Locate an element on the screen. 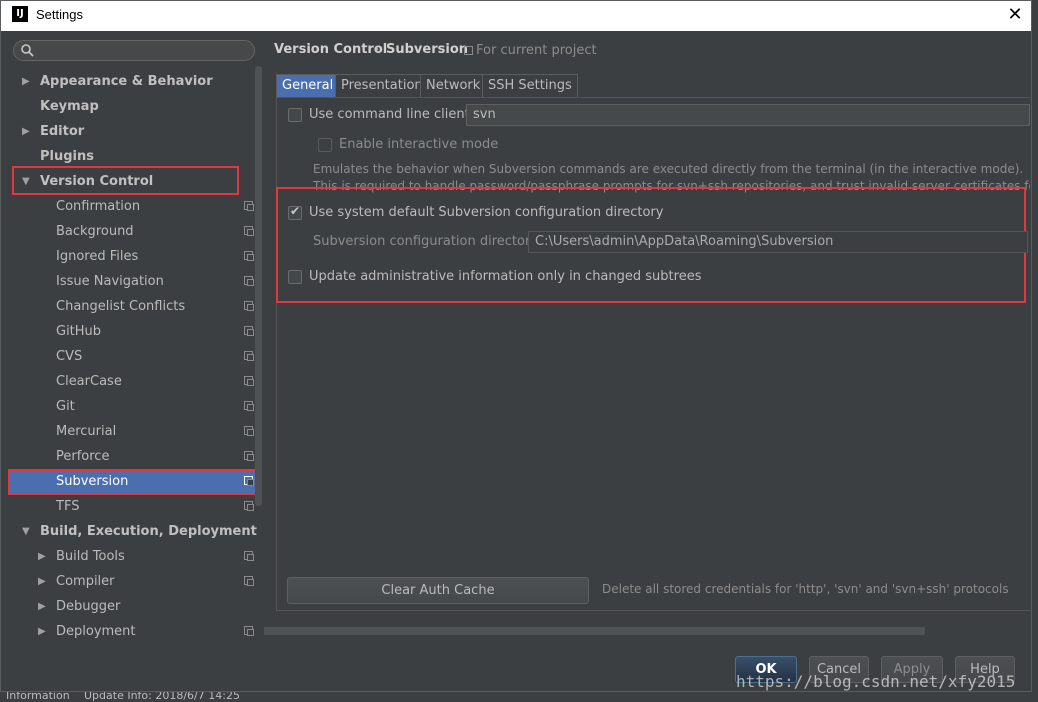  sidebar-item-label: Git is located at coordinates (65, 406).